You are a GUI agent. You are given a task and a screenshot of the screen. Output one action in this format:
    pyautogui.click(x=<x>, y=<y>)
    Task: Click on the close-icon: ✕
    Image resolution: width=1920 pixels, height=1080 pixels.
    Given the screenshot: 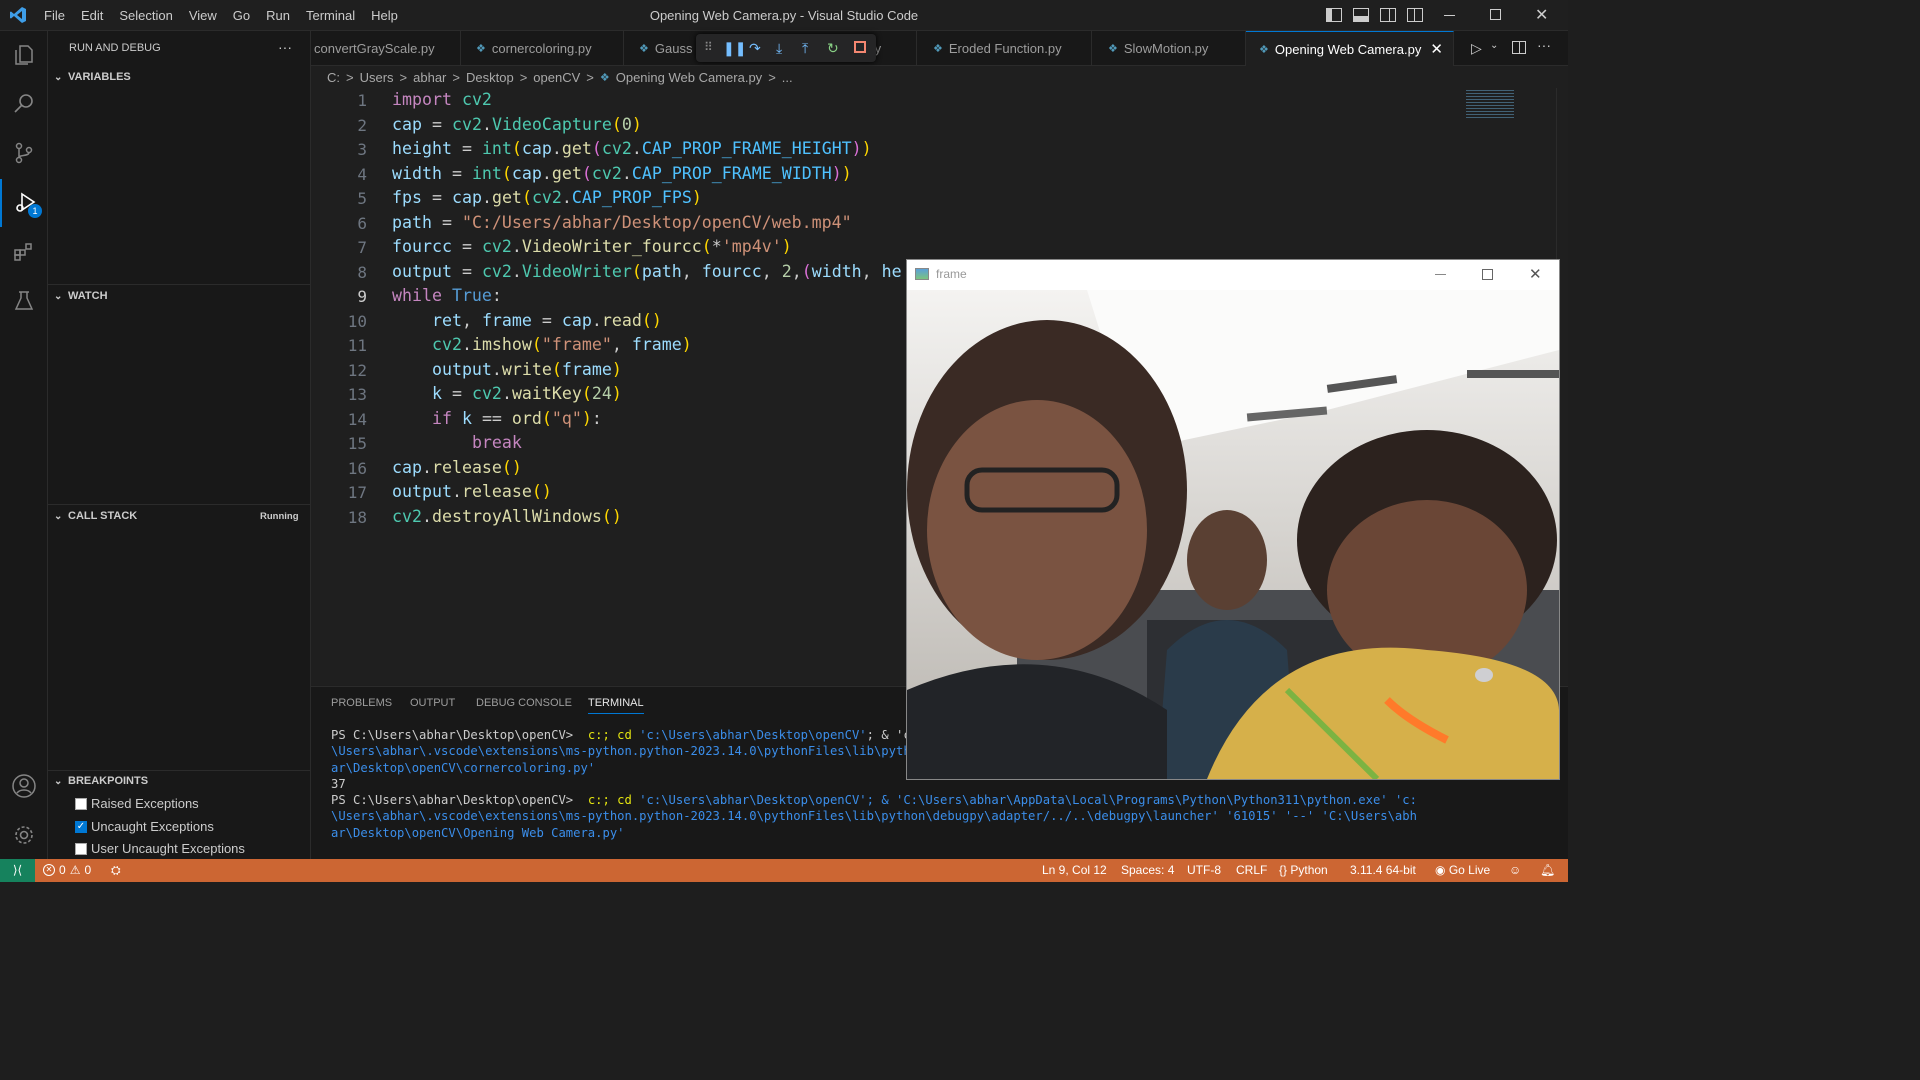 What is the action you would take?
    pyautogui.click(x=1541, y=15)
    